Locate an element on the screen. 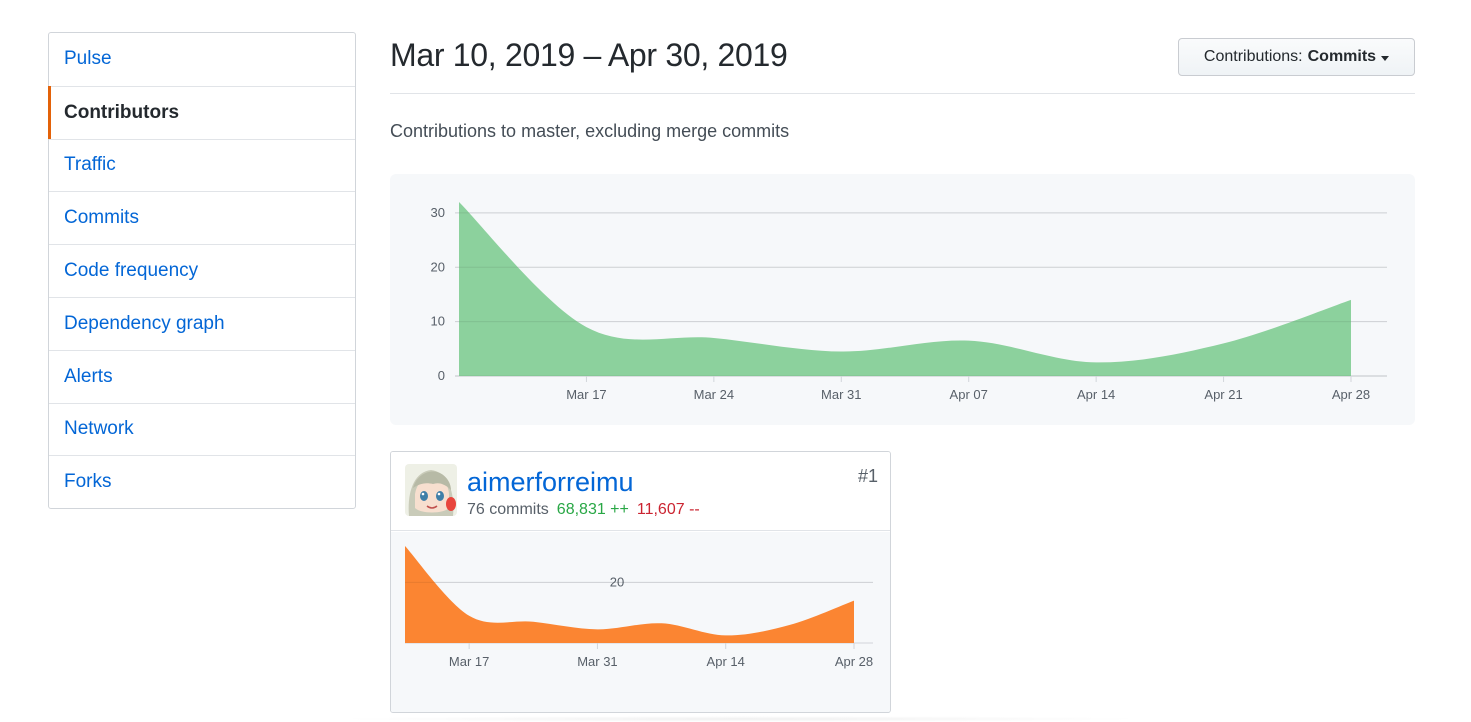  y-tick-label: 0 is located at coordinates (441, 375).